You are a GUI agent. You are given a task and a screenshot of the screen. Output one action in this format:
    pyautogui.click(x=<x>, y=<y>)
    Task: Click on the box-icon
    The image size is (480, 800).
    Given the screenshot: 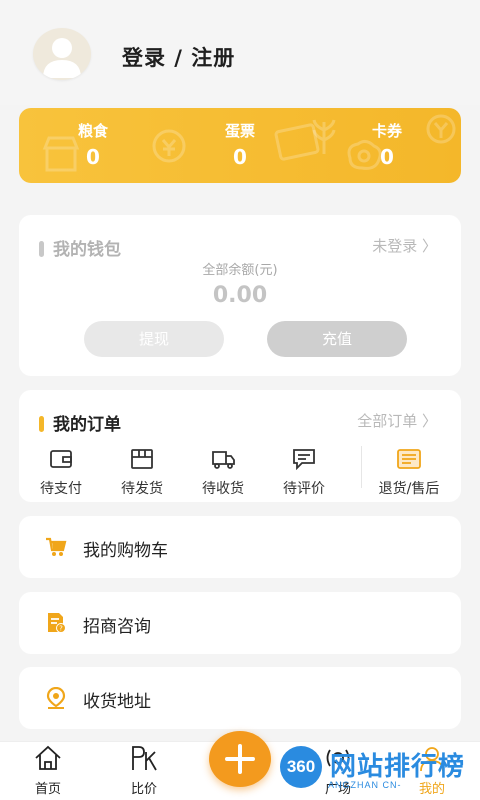 What is the action you would take?
    pyautogui.click(x=142, y=459)
    